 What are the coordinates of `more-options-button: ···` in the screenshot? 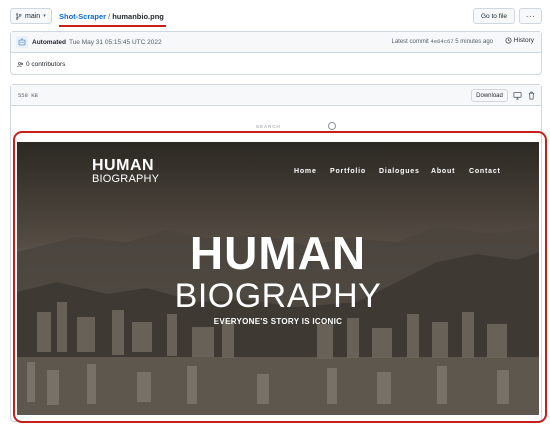 It's located at (530, 16).